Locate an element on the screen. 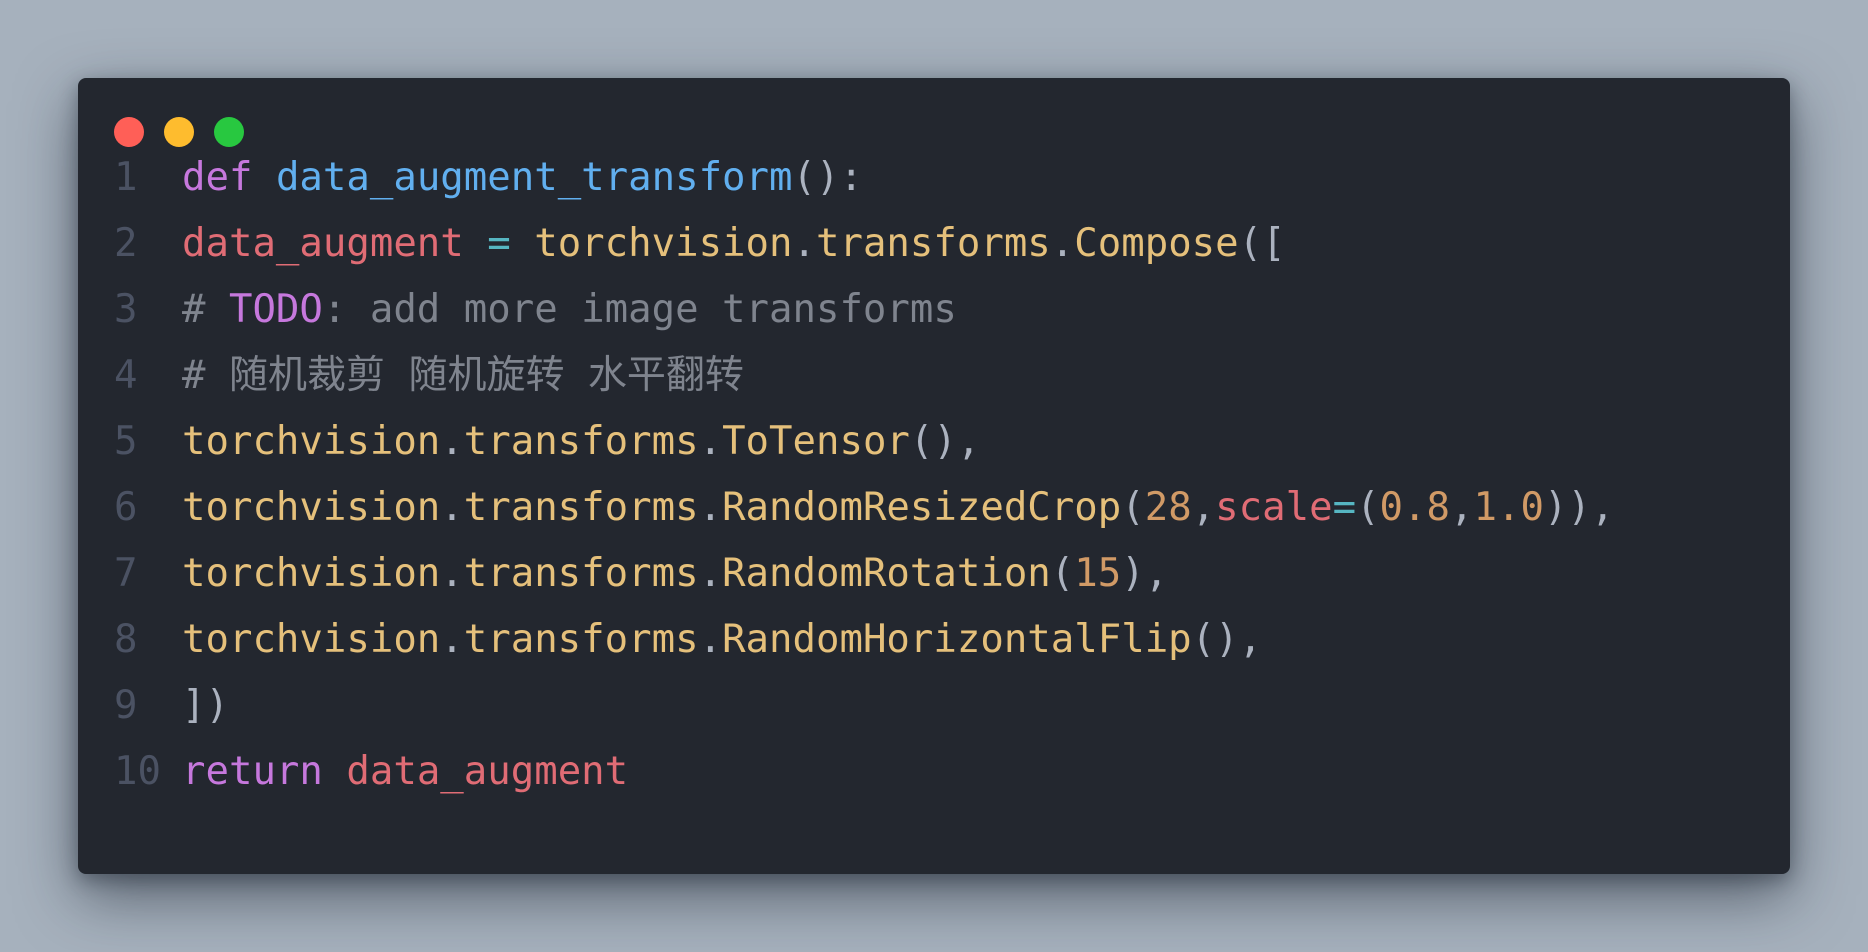 The width and height of the screenshot is (1868, 952). code-line: 9]) is located at coordinates (153, 706).